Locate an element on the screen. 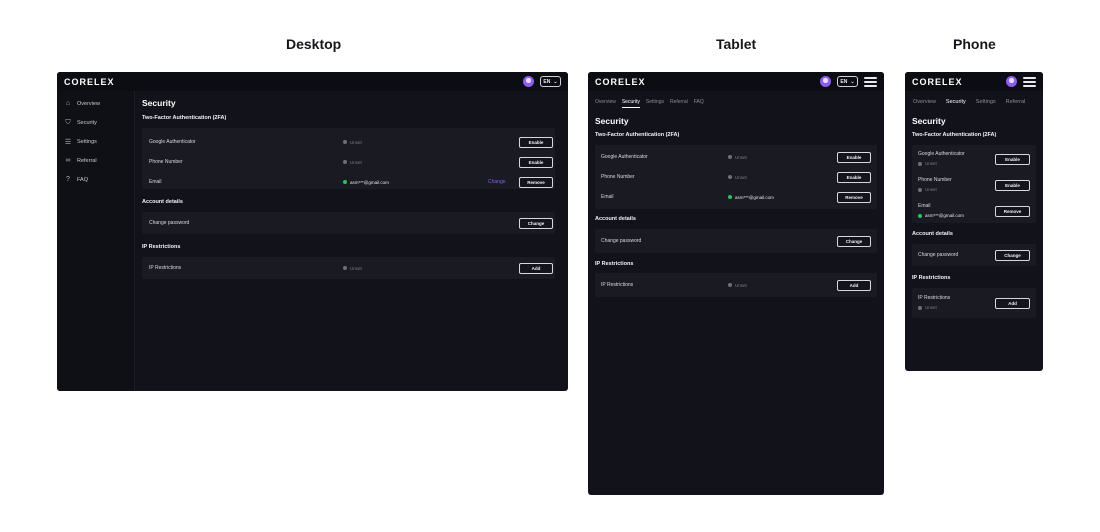 The height and width of the screenshot is (532, 1100). ip-row: IP Restrictions Unset Add is located at coordinates (348, 268).